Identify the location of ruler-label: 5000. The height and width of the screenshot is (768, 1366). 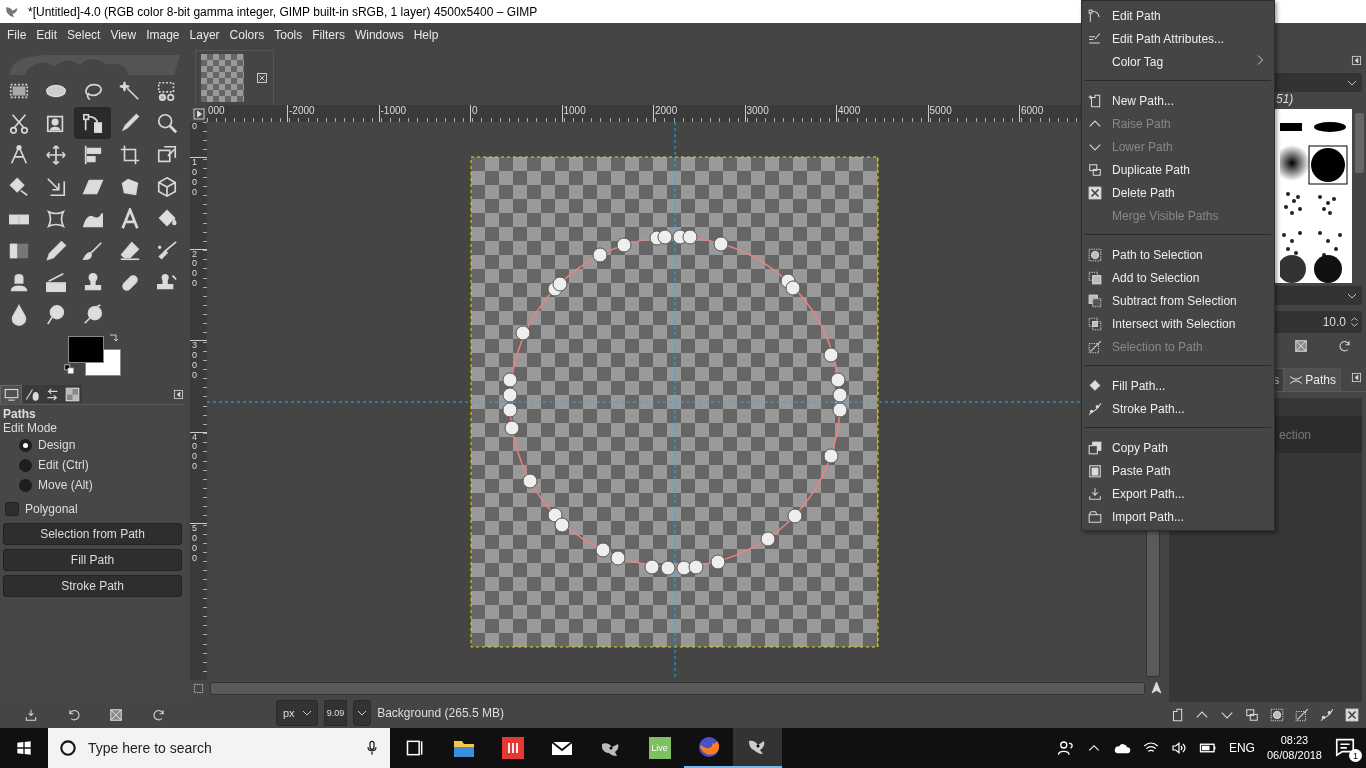
(195, 544).